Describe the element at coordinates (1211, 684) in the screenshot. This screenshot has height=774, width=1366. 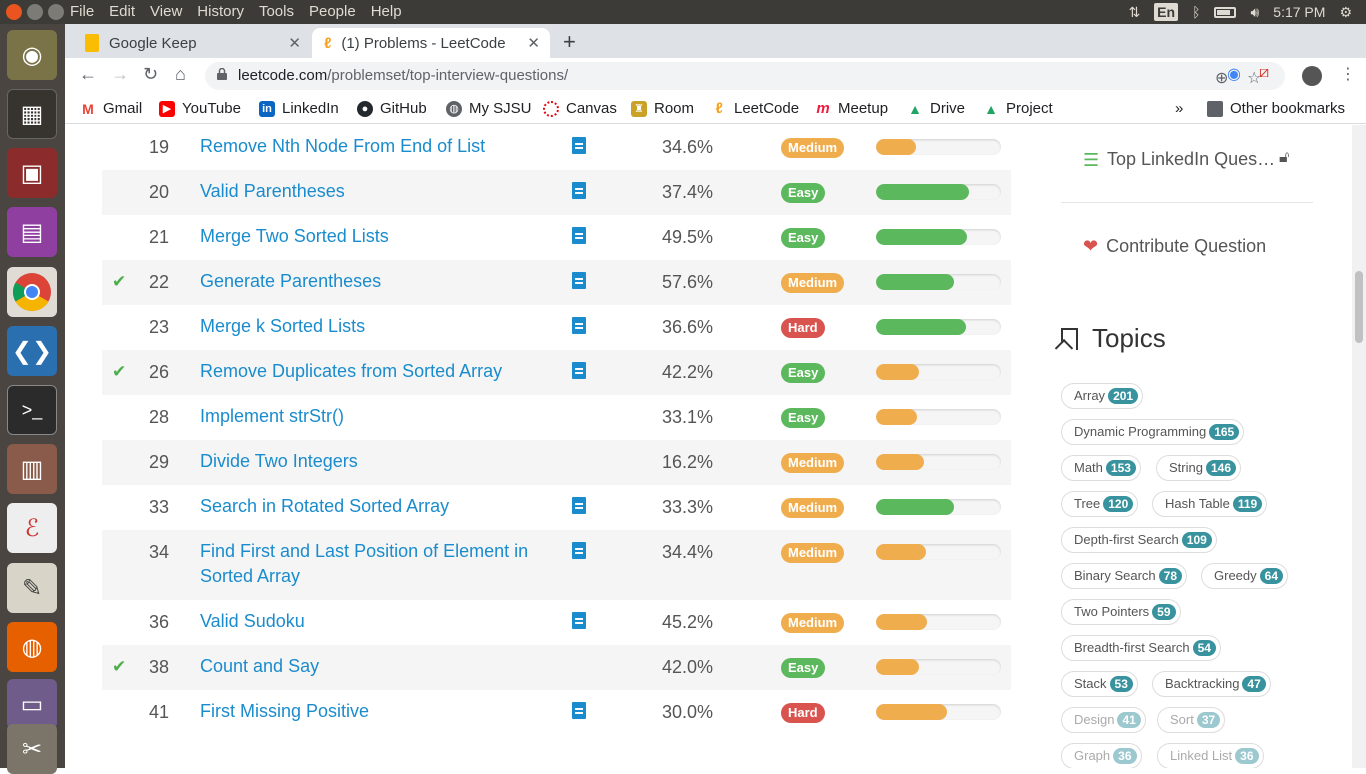
I see `topic-tag: Backtracking 47` at that location.